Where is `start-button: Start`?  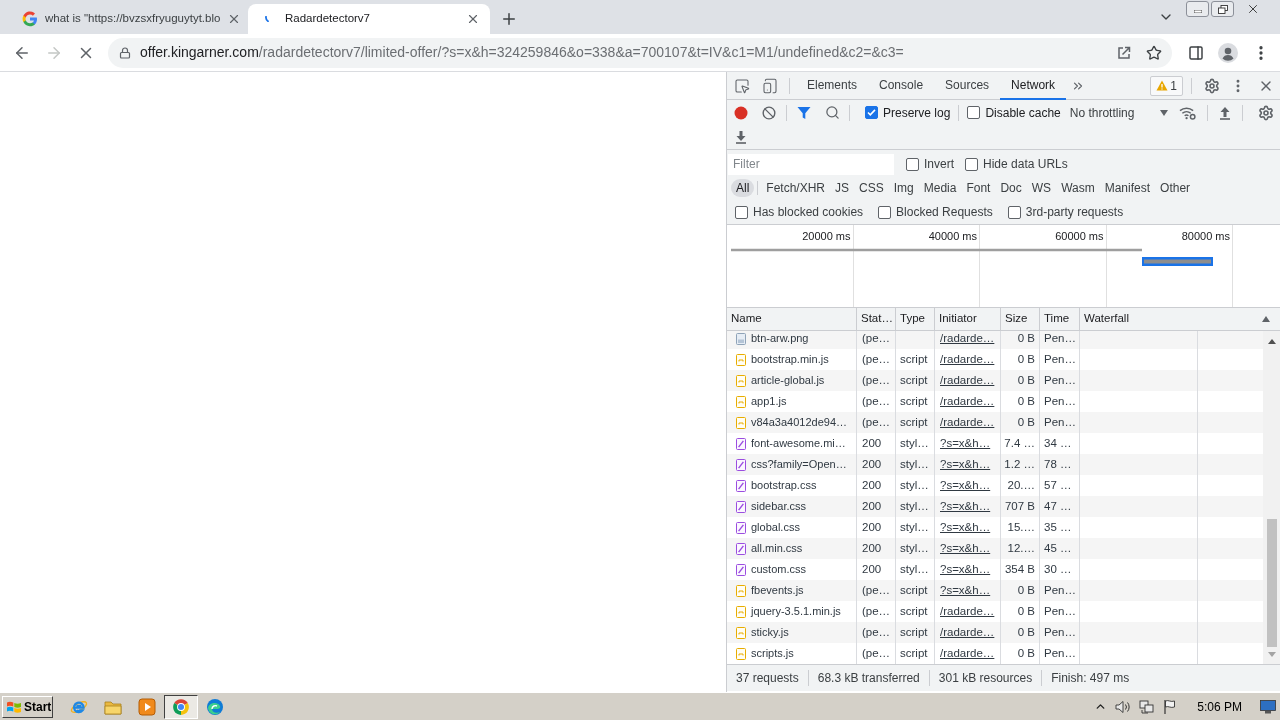 start-button: Start is located at coordinates (27, 706).